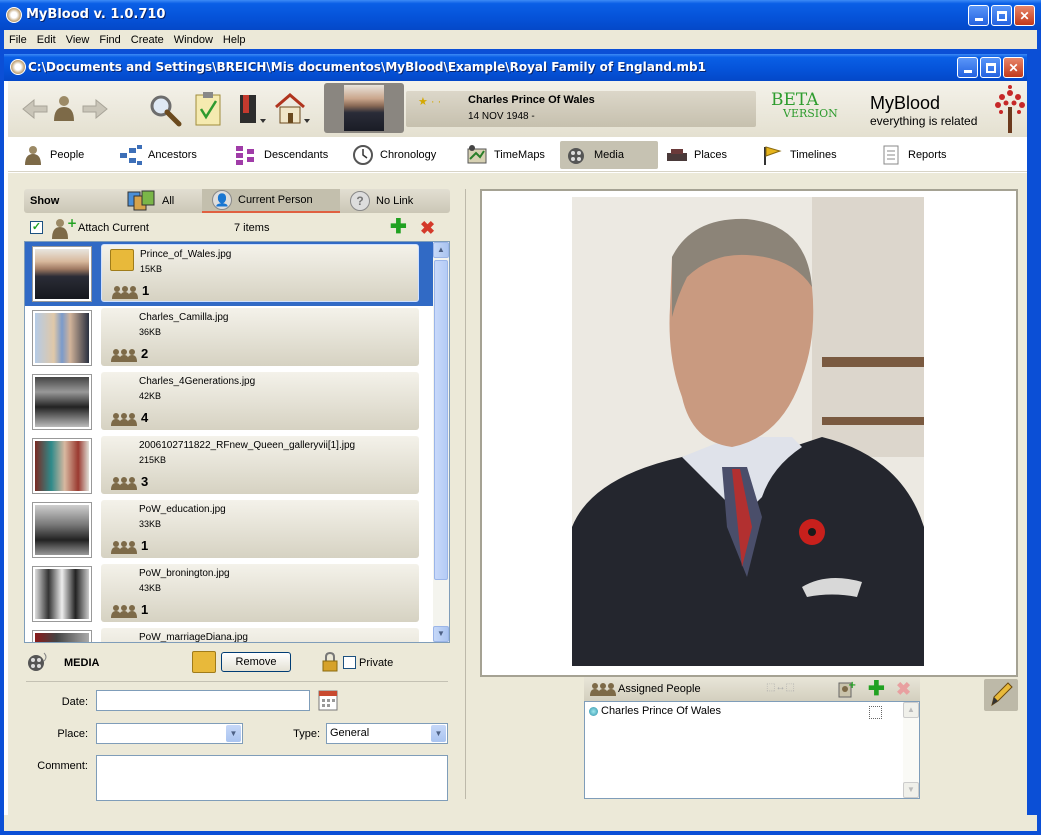 The image size is (1041, 835). Describe the element at coordinates (234, 40) in the screenshot. I see `menu-help: Help` at that location.